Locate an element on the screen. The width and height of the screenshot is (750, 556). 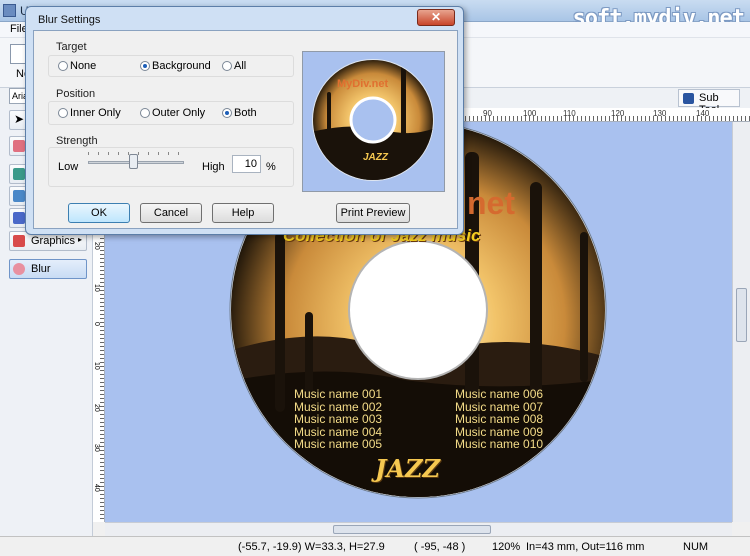
blur-preview: MyDiv.net JAZZ is located at coordinates (373, 121).